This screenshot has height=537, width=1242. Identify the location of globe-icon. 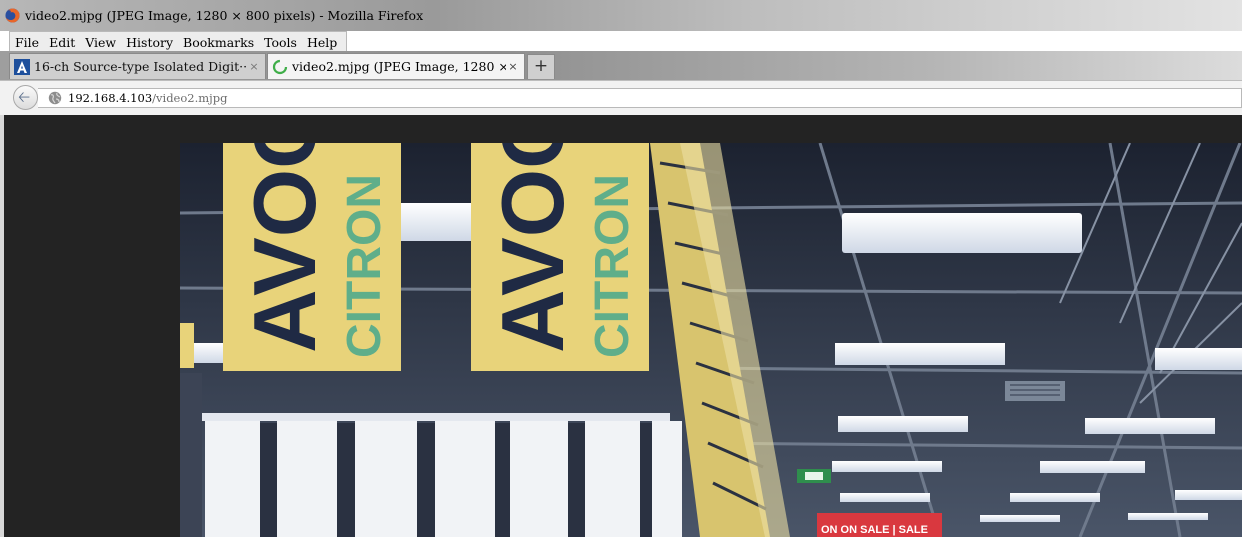
(55, 98).